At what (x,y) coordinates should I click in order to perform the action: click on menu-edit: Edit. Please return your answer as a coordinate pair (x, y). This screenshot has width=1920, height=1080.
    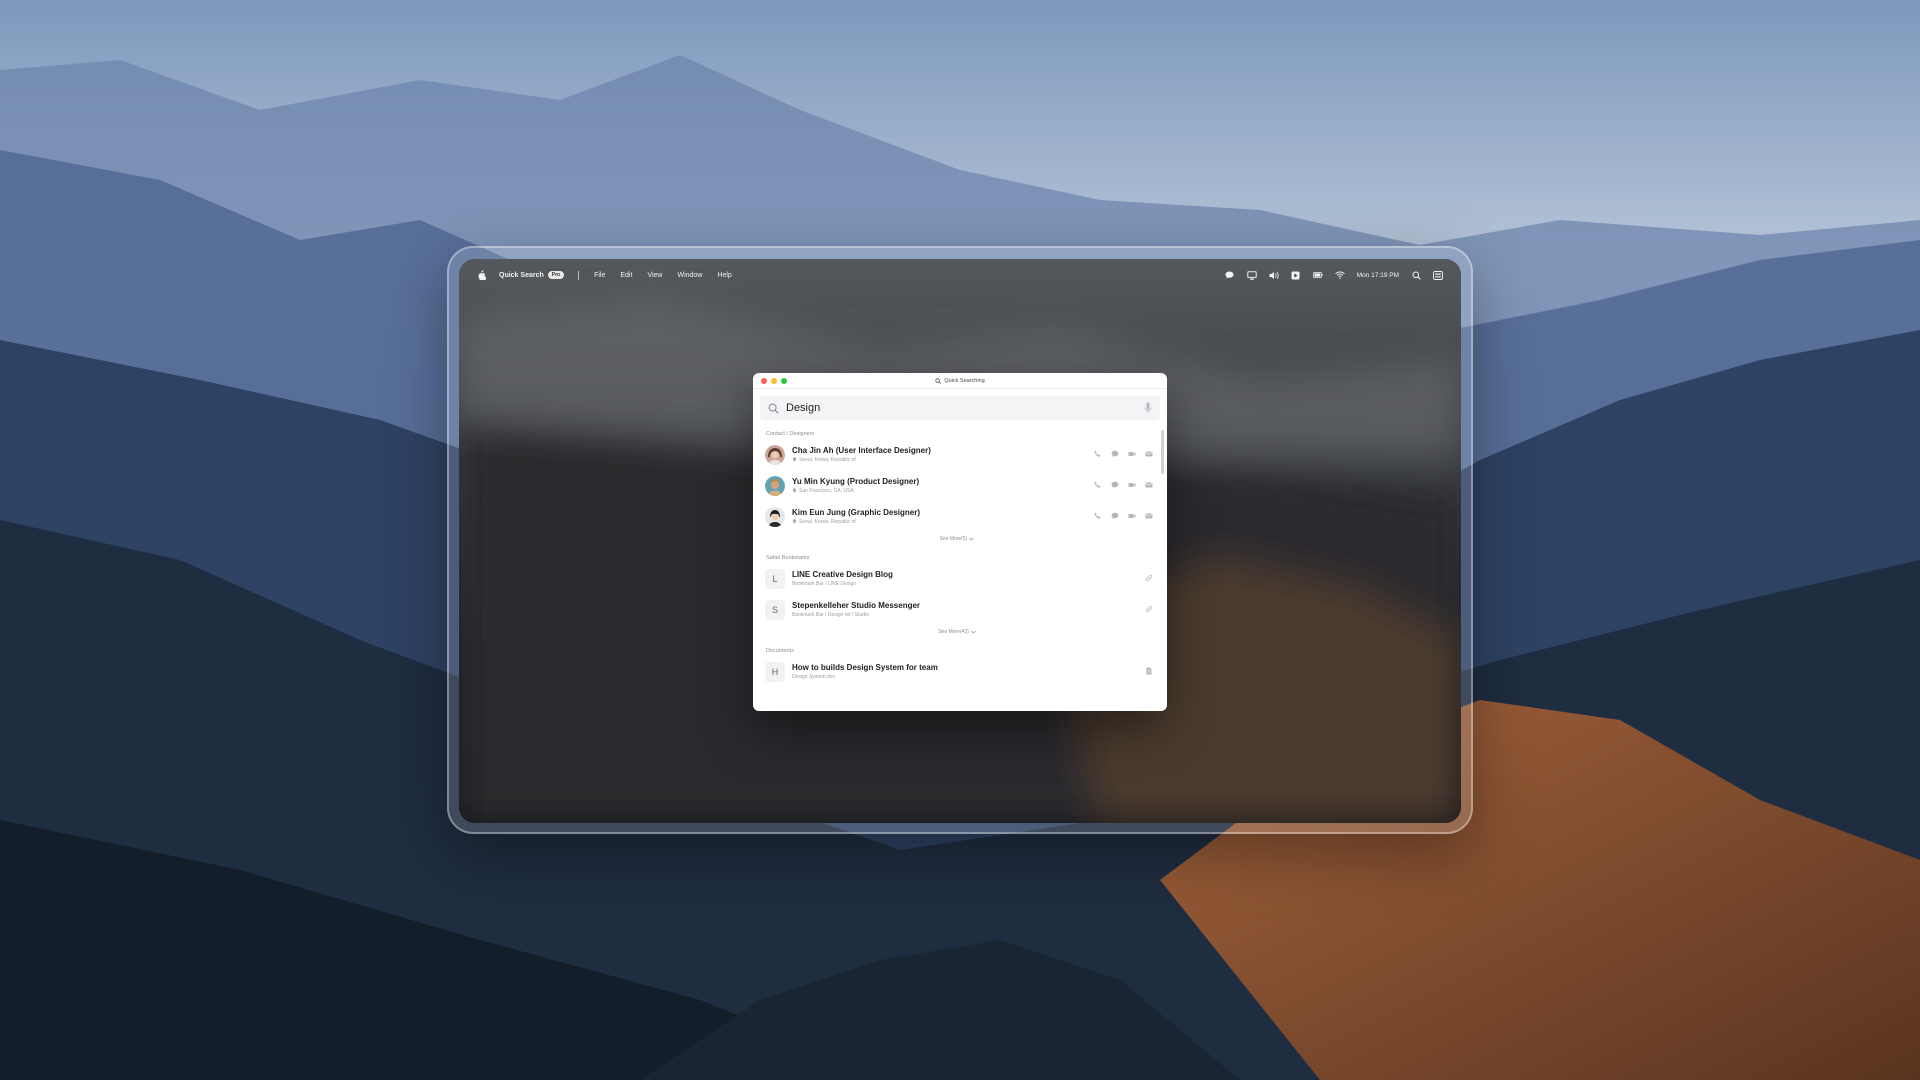
    Looking at the image, I should click on (626, 275).